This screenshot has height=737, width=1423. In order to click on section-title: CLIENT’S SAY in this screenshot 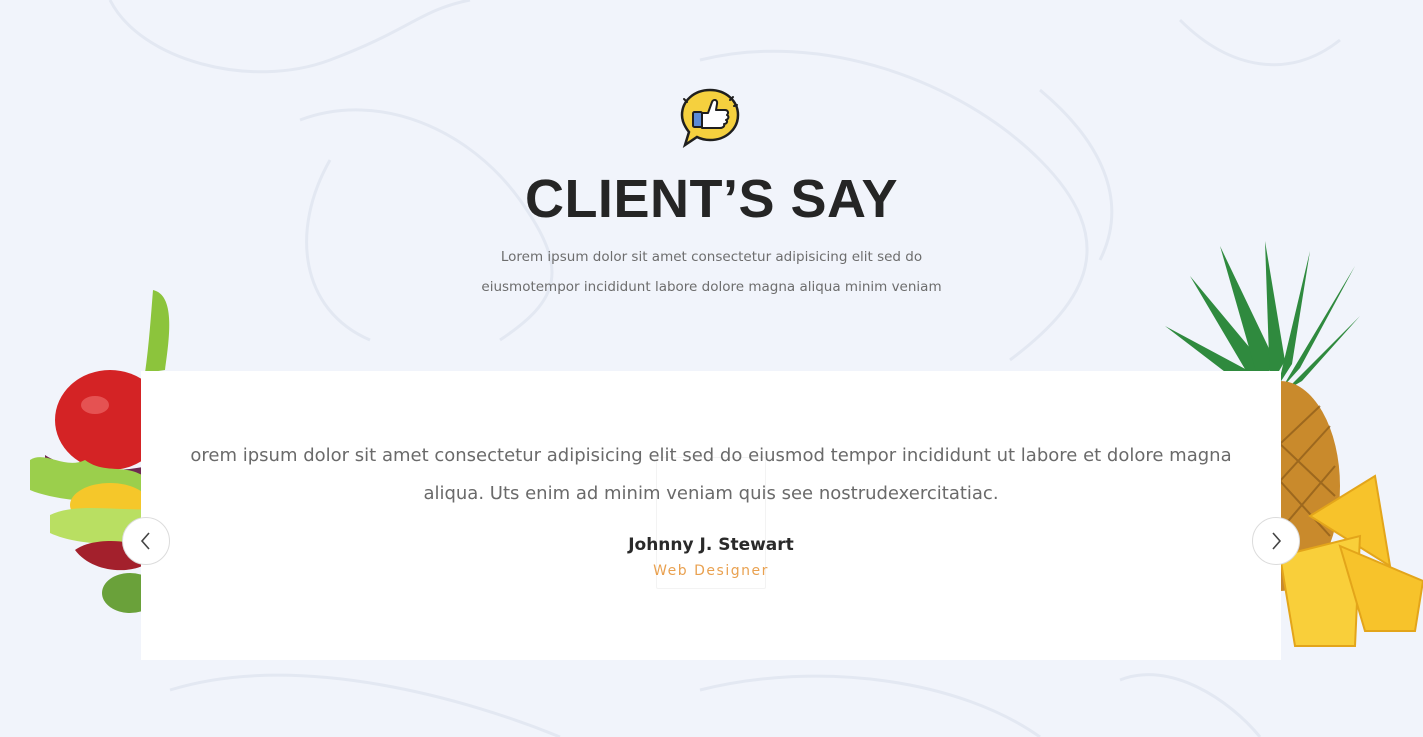, I will do `click(711, 199)`.